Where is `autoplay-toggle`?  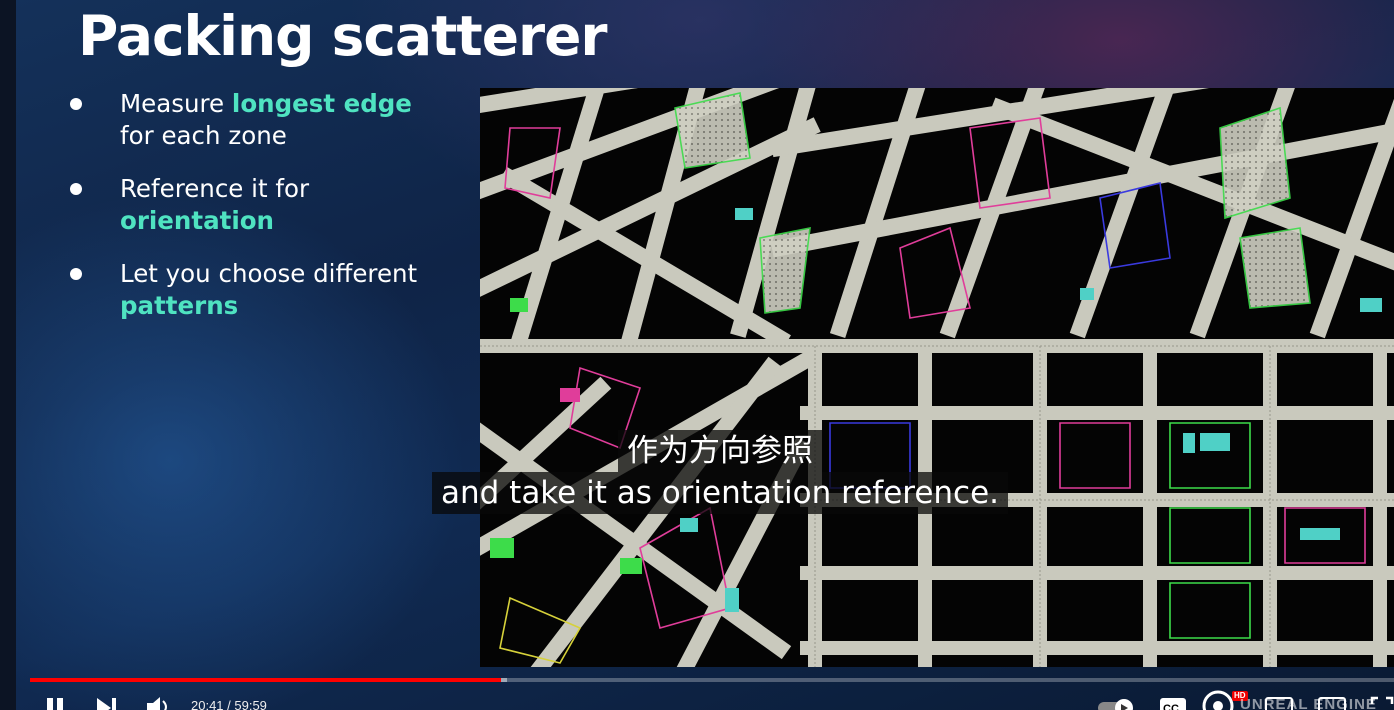 autoplay-toggle is located at coordinates (1118, 704).